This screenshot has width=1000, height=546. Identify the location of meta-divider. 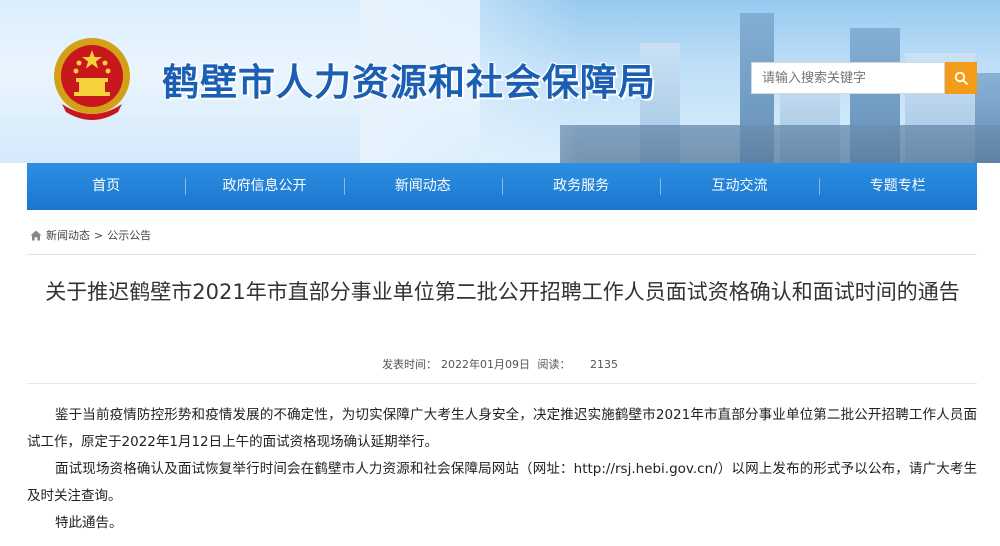
(502, 383).